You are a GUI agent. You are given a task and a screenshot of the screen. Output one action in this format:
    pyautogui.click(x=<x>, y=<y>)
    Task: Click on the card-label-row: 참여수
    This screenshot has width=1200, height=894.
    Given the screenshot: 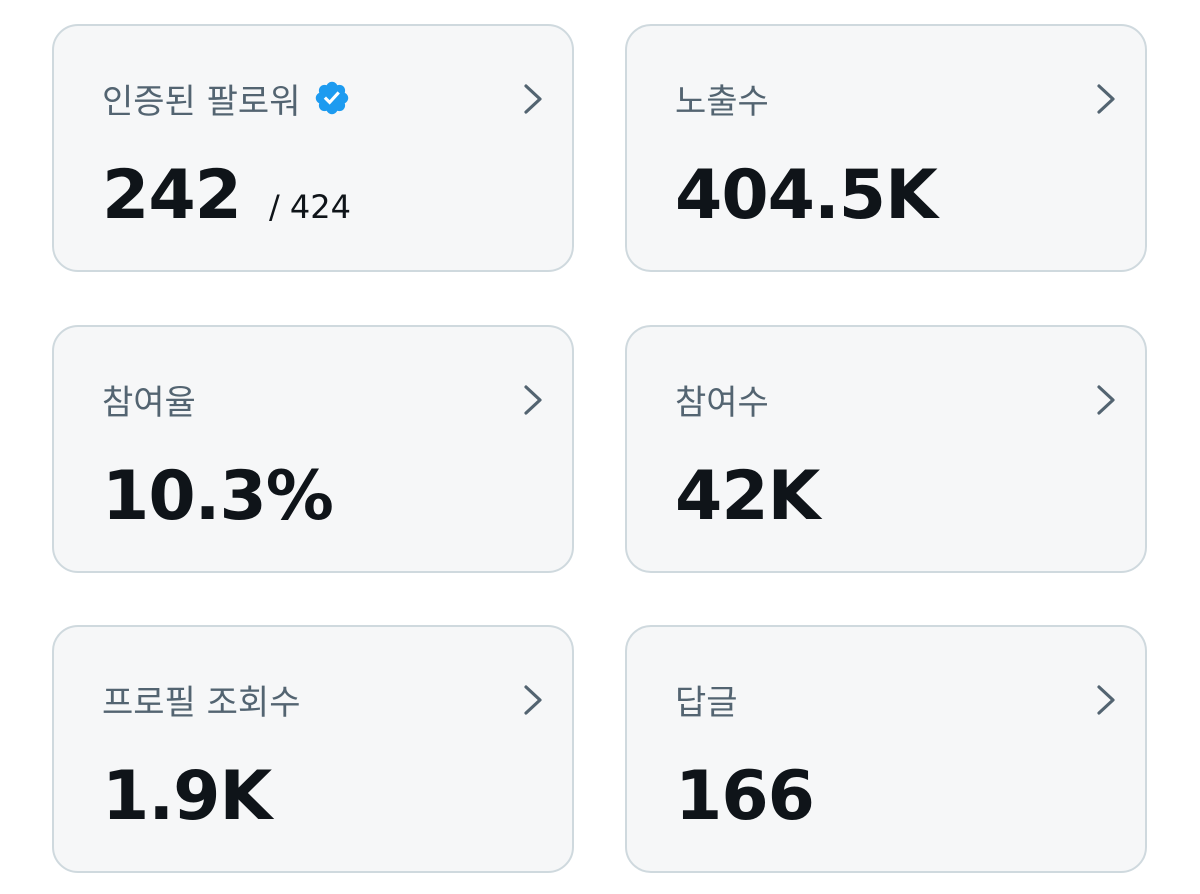 What is the action you would take?
    pyautogui.click(x=722, y=400)
    